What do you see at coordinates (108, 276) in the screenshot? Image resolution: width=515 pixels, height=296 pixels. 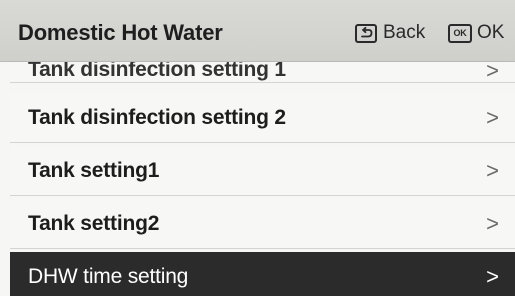 I see `menu-item-label: DHW time setting` at bounding box center [108, 276].